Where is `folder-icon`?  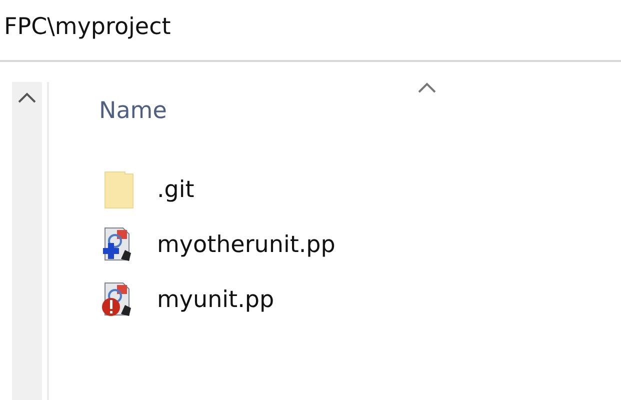 folder-icon is located at coordinates (119, 190).